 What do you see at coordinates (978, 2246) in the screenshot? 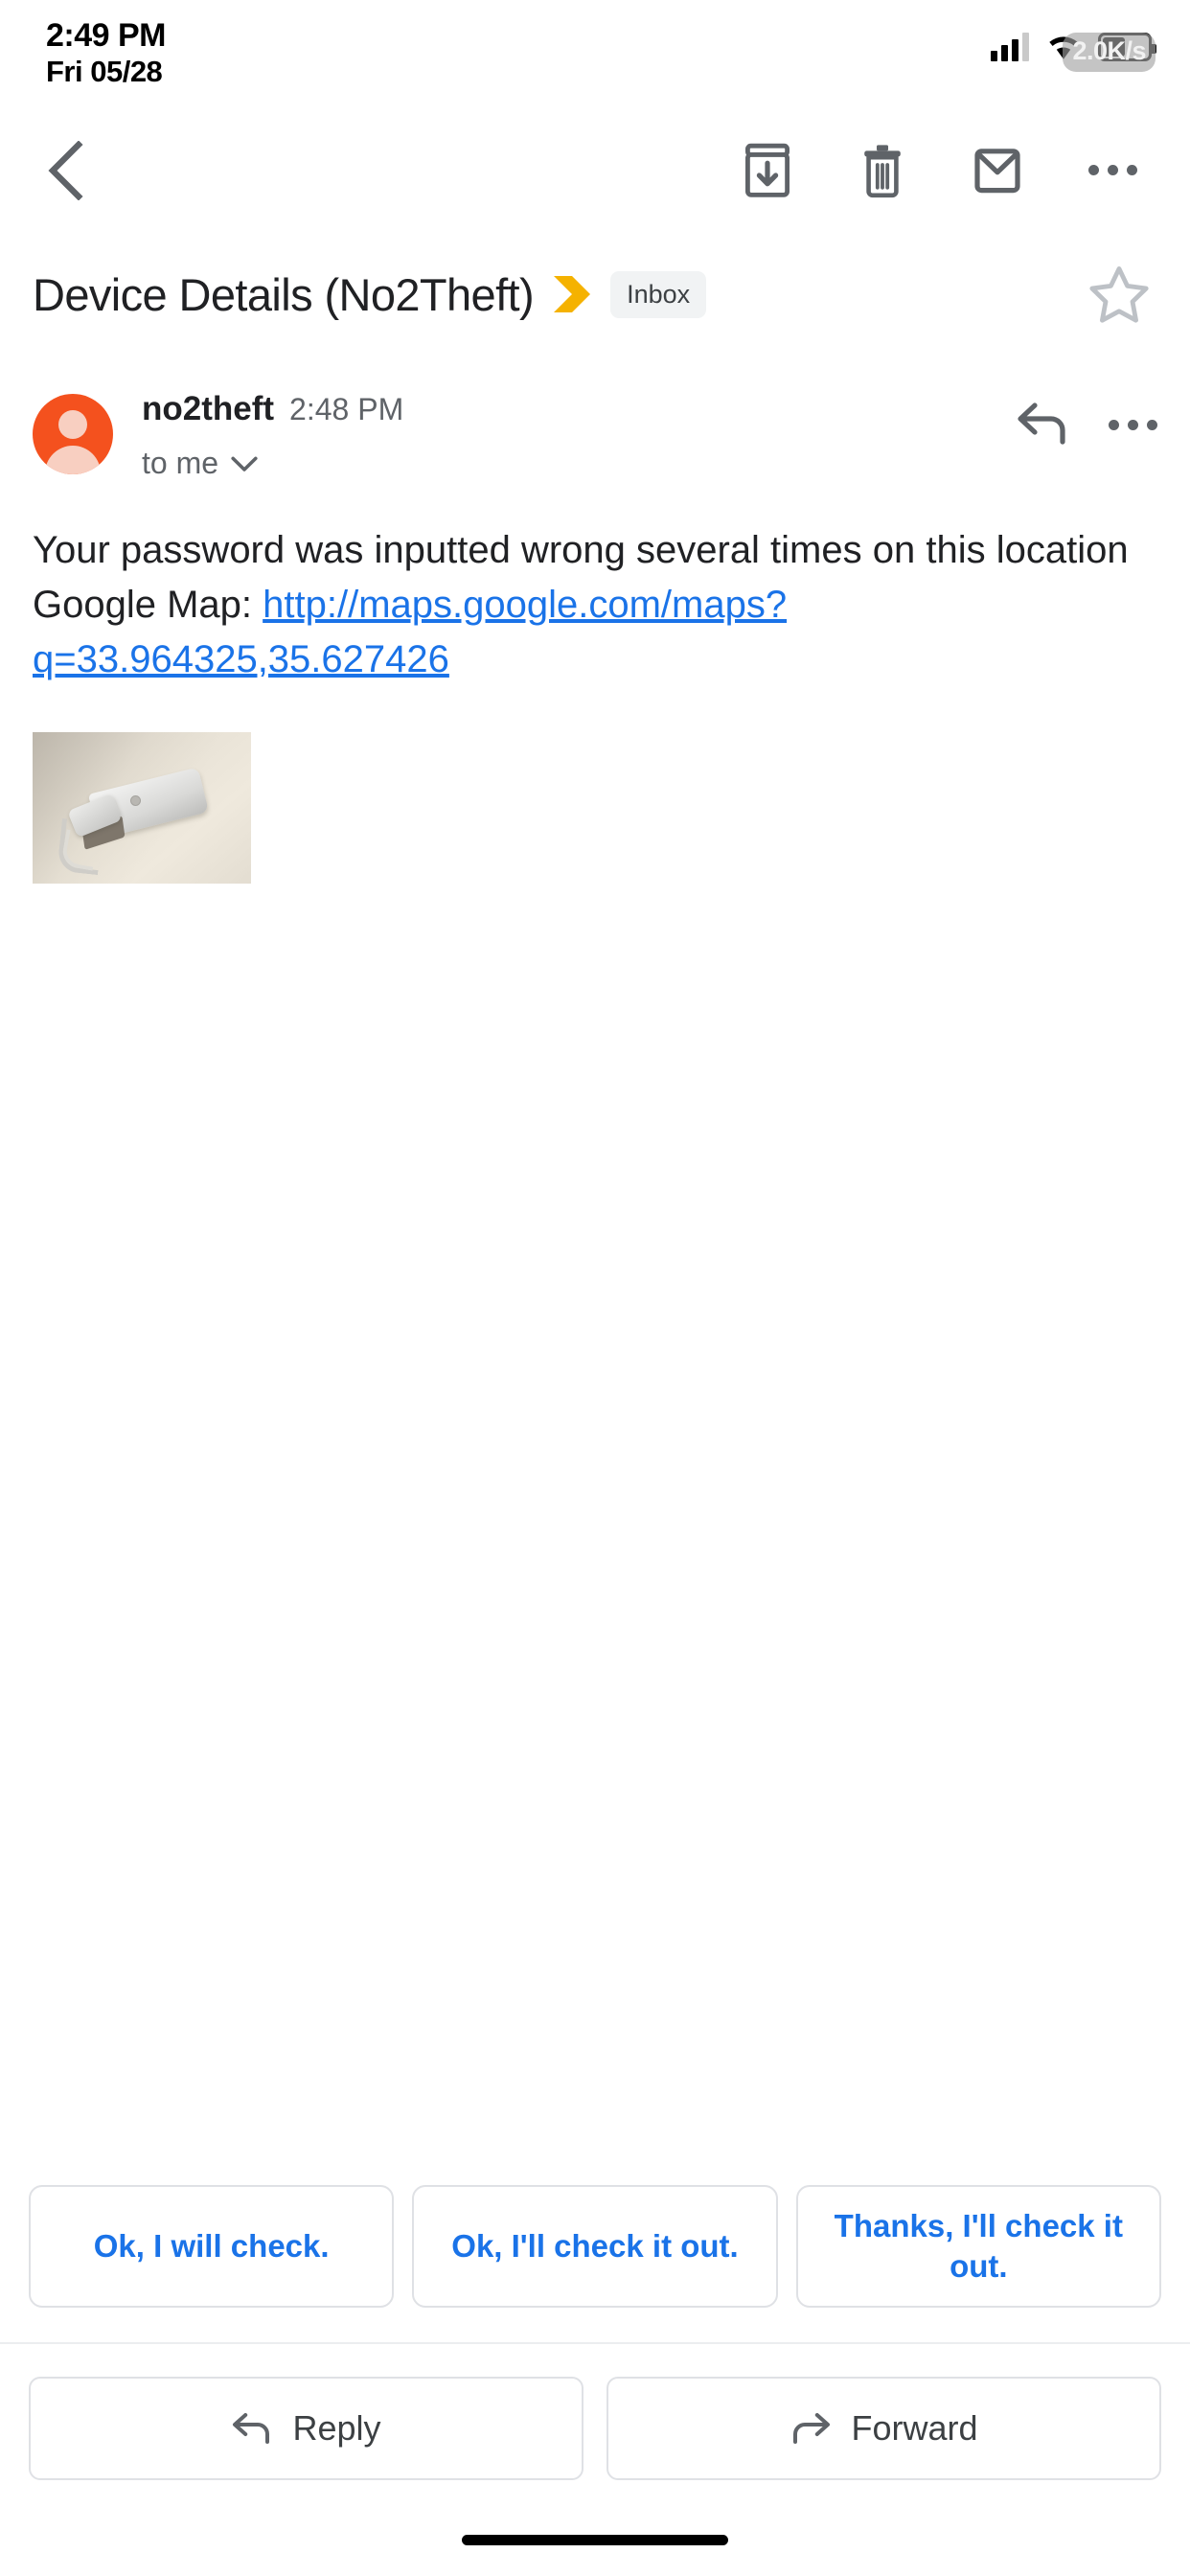
I see `smart-reply-chip-3: Thanks, I'll check it out.` at bounding box center [978, 2246].